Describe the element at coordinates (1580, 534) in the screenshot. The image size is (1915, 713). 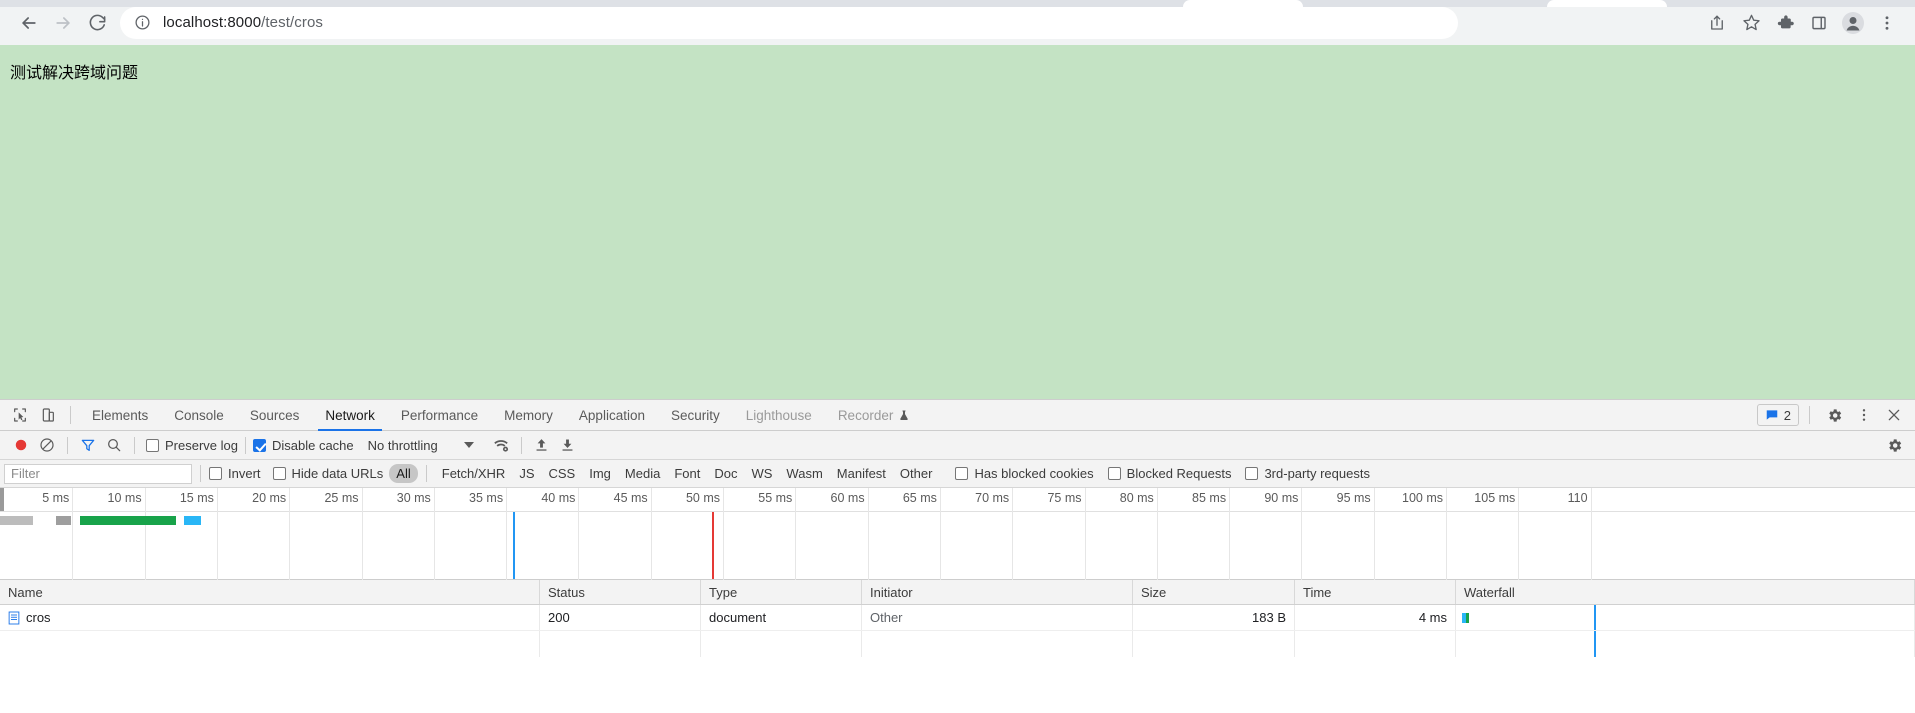
I see `timeline-tick: 110` at that location.